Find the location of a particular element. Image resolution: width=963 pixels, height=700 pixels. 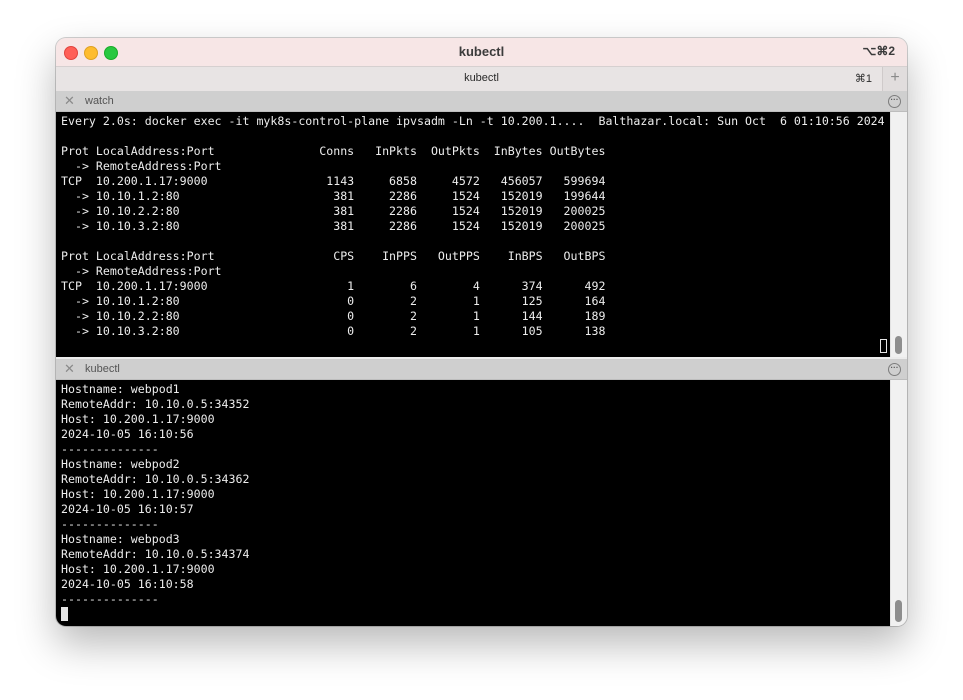

title-bar: kubectl ⌥⌘2 is located at coordinates (481, 52).